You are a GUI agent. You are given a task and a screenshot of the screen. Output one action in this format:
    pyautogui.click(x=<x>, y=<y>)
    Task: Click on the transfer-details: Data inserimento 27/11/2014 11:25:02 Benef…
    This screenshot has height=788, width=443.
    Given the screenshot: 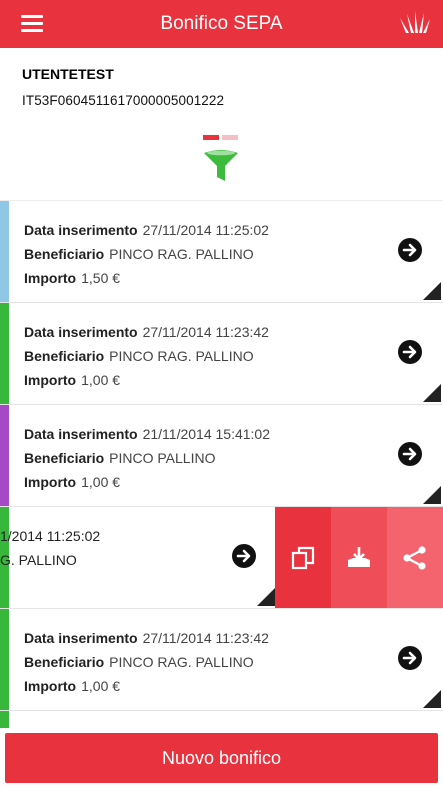 What is the action you would take?
    pyautogui.click(x=146, y=254)
    